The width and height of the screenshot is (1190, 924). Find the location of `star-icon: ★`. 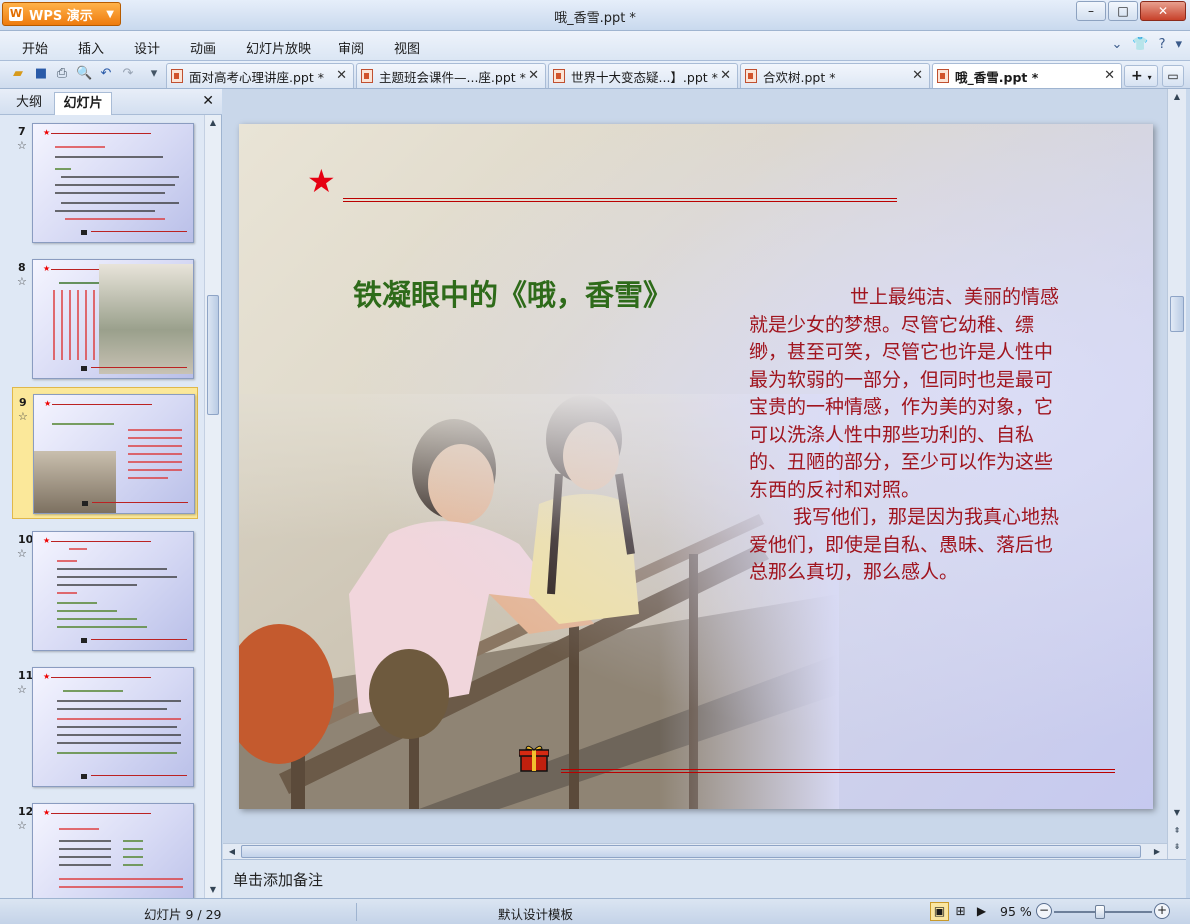

star-icon: ★ is located at coordinates (321, 181).